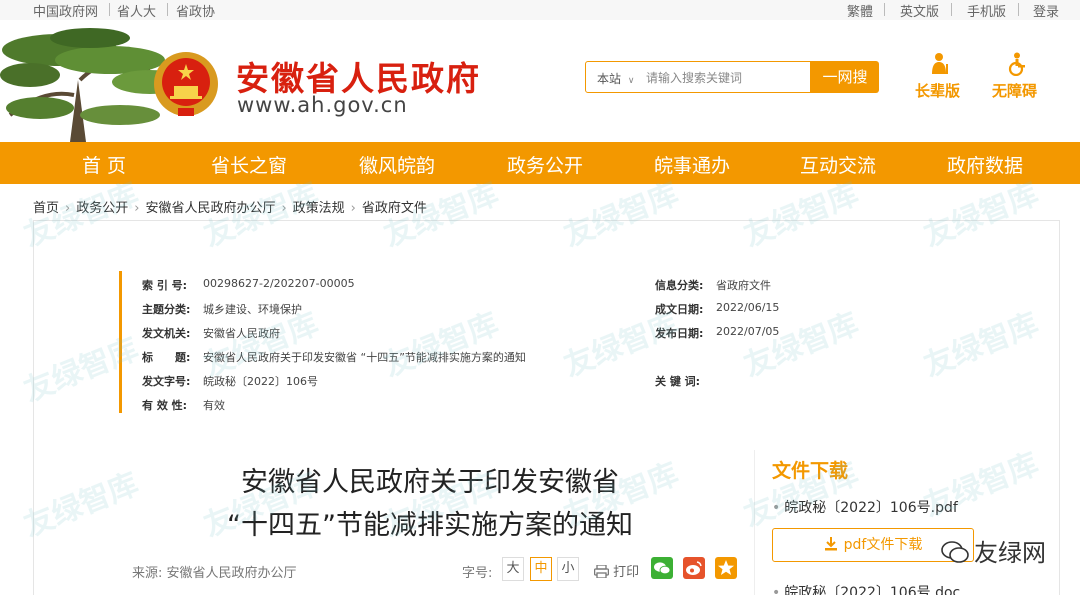 Image resolution: width=1080 pixels, height=595 pixels. What do you see at coordinates (1010, 553) in the screenshot?
I see `corner-brand-label: 友绿网` at bounding box center [1010, 553].